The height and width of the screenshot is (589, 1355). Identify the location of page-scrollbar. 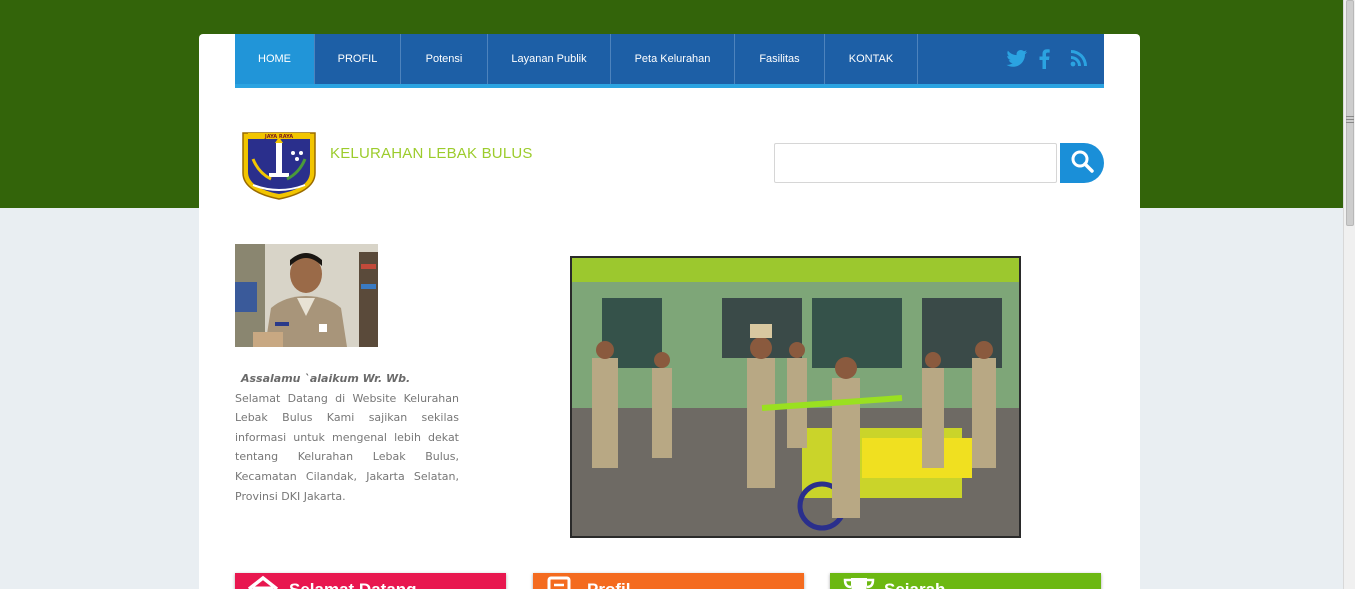
(1349, 294).